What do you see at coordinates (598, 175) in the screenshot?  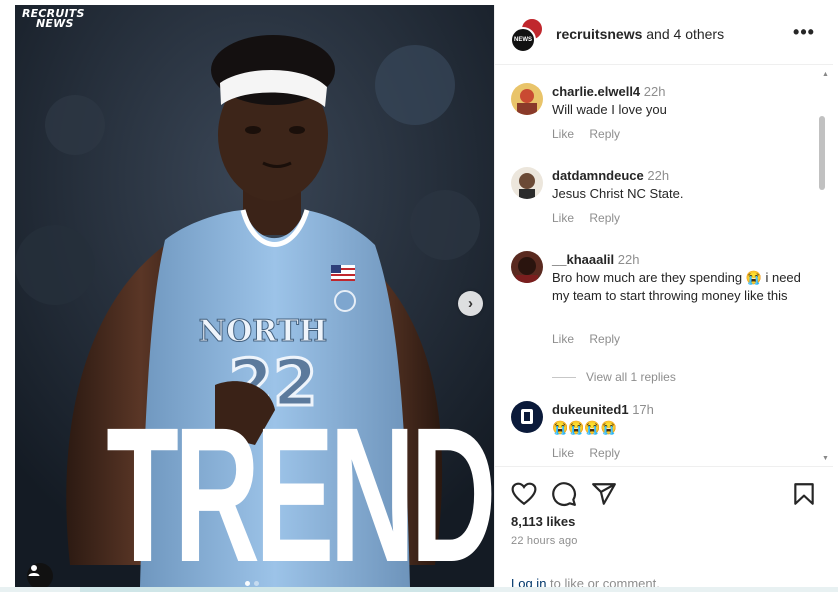 I see `commenter-username: datdamndeuce` at bounding box center [598, 175].